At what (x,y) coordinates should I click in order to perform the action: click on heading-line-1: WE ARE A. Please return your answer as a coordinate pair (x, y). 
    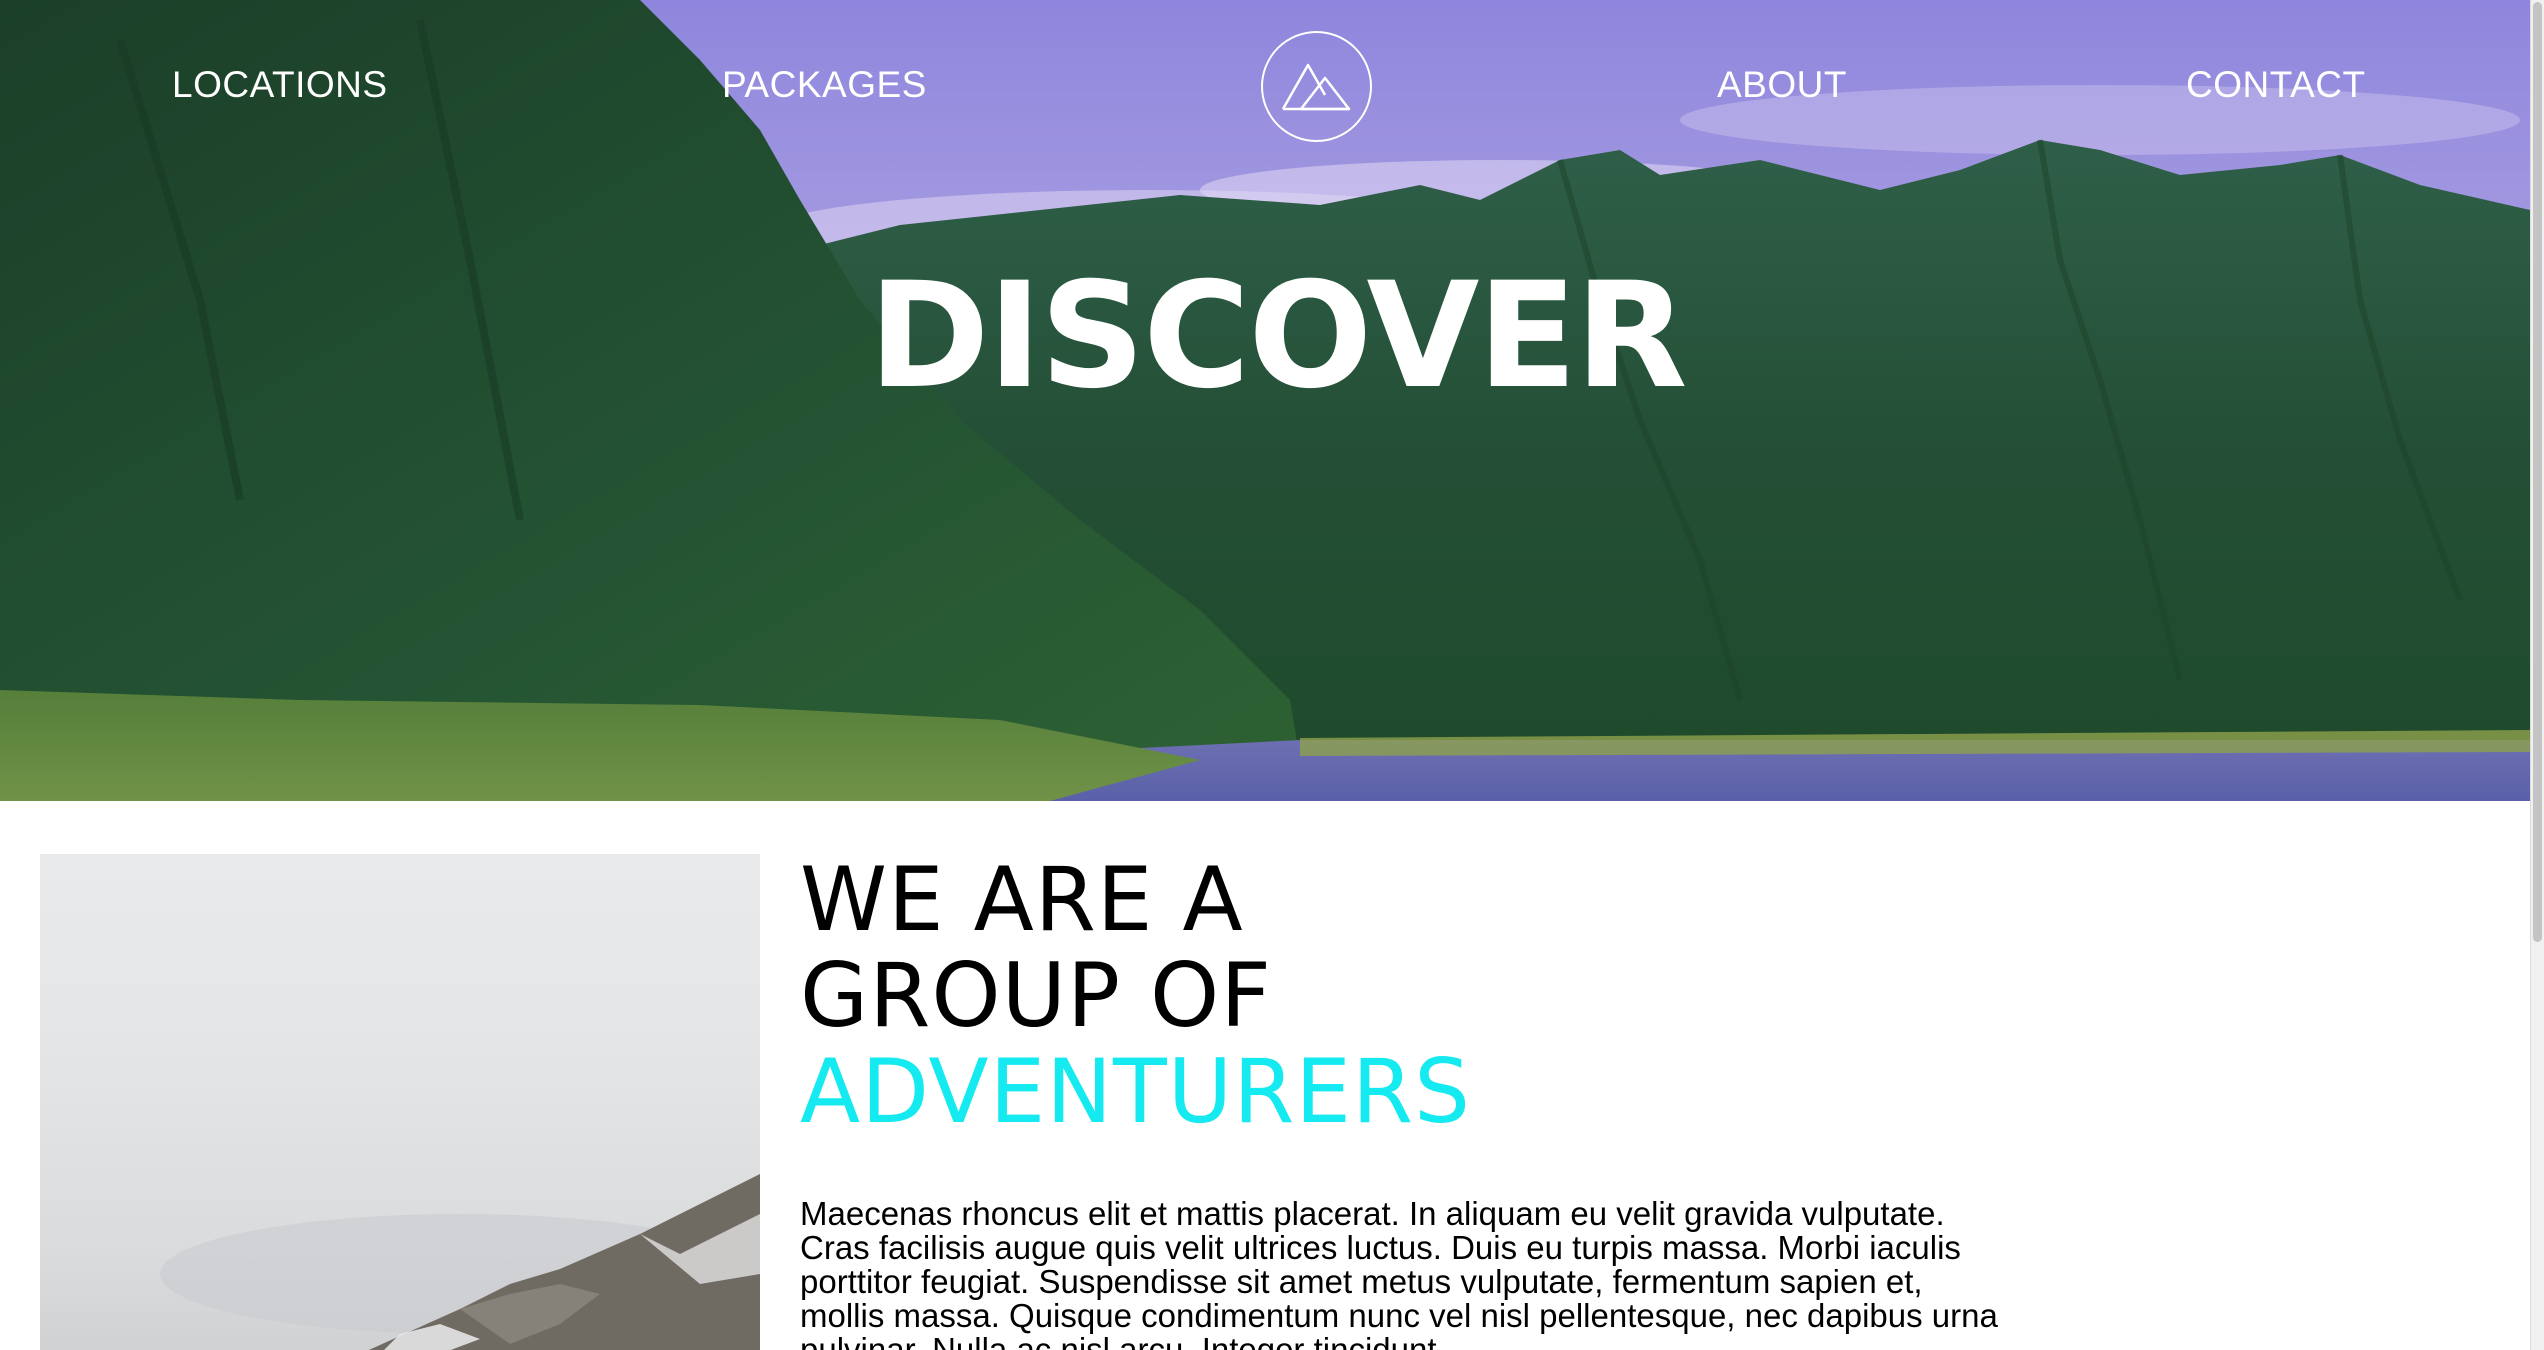
    Looking at the image, I should click on (1022, 899).